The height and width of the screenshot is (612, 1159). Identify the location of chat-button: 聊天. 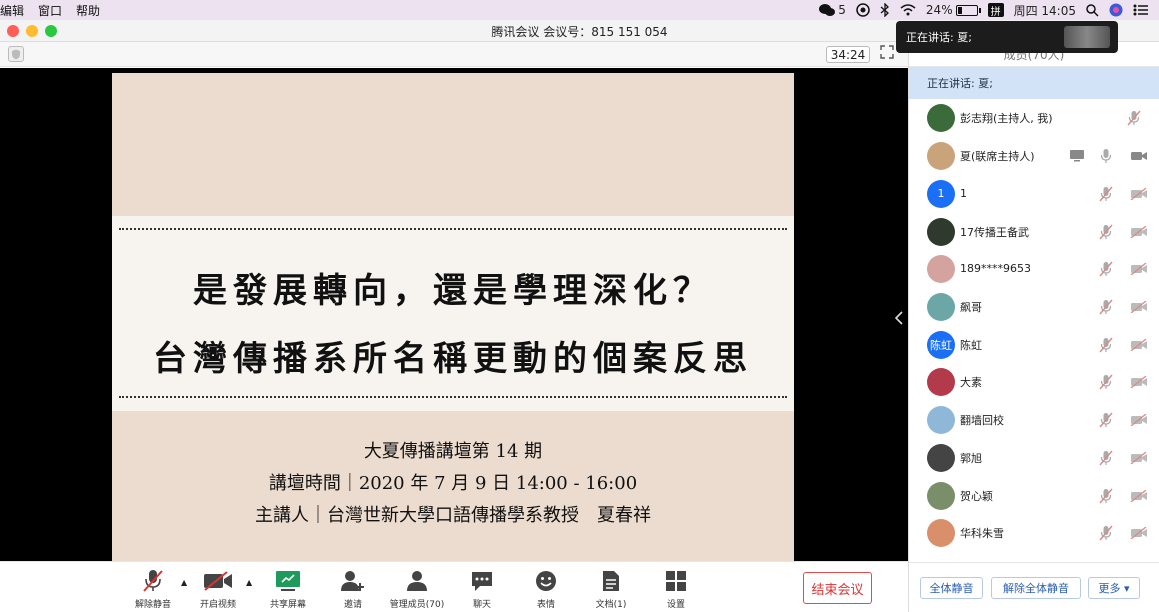
(482, 590).